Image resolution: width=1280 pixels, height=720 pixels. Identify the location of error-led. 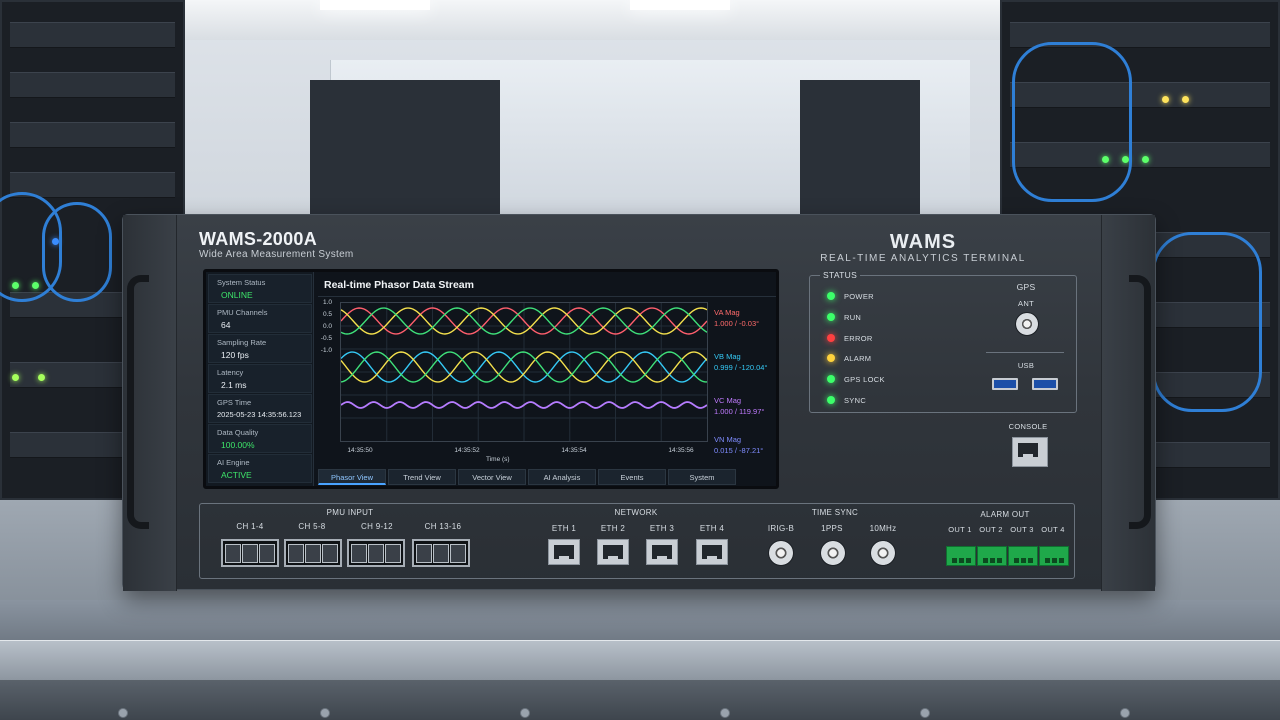
(831, 338).